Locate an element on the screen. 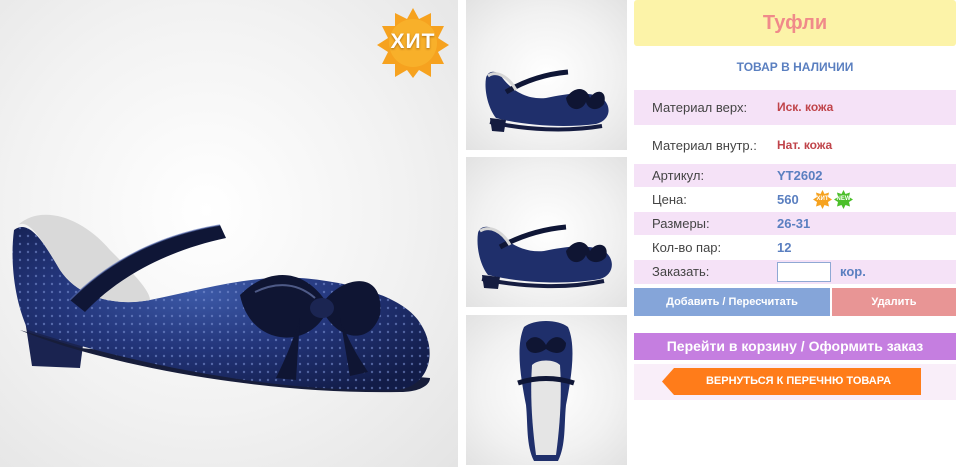  article-value: YT2602 is located at coordinates (800, 175).